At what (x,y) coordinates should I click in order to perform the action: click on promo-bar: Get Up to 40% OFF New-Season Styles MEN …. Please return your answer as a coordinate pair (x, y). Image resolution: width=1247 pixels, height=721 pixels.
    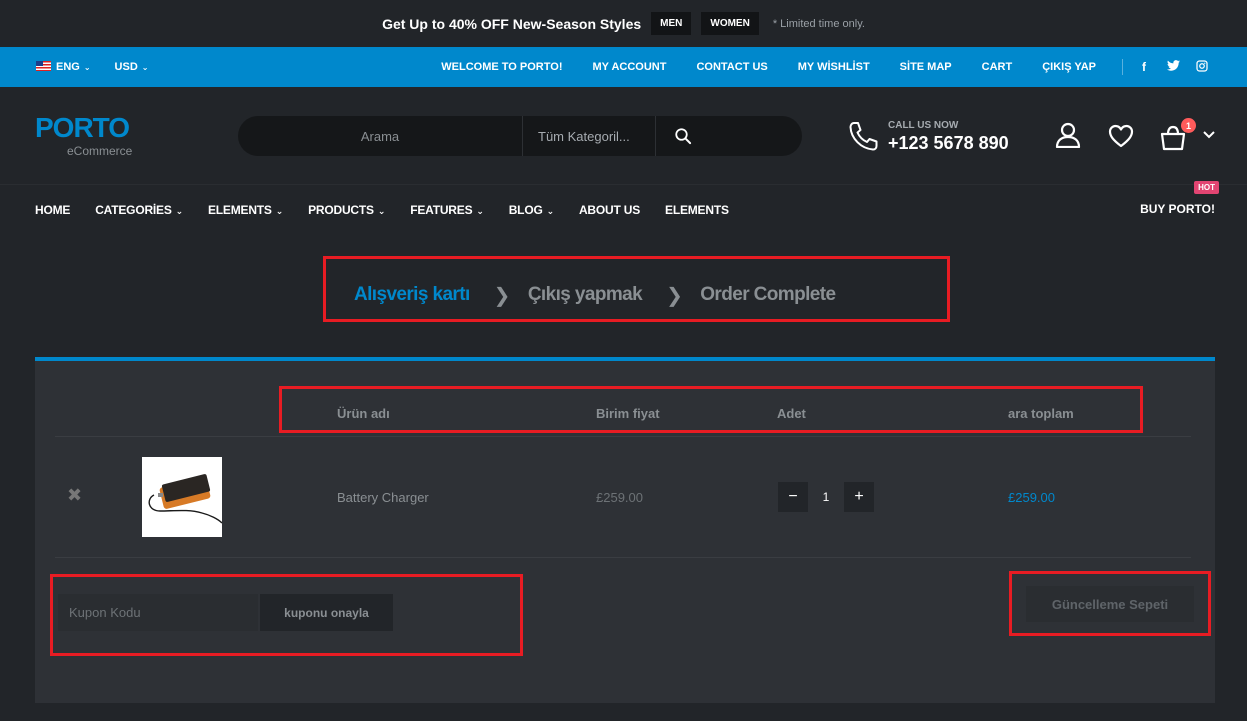
    Looking at the image, I should click on (623, 23).